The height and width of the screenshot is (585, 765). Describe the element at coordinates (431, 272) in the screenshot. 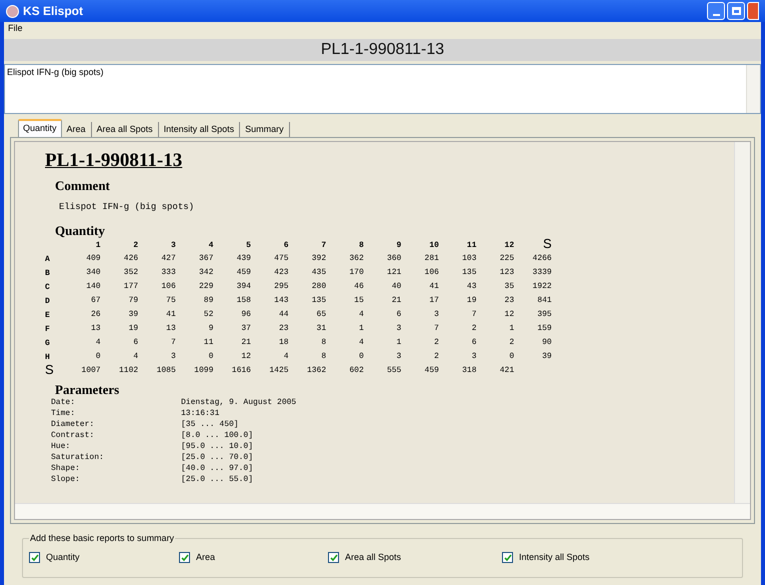

I see `table-cell: 106` at that location.